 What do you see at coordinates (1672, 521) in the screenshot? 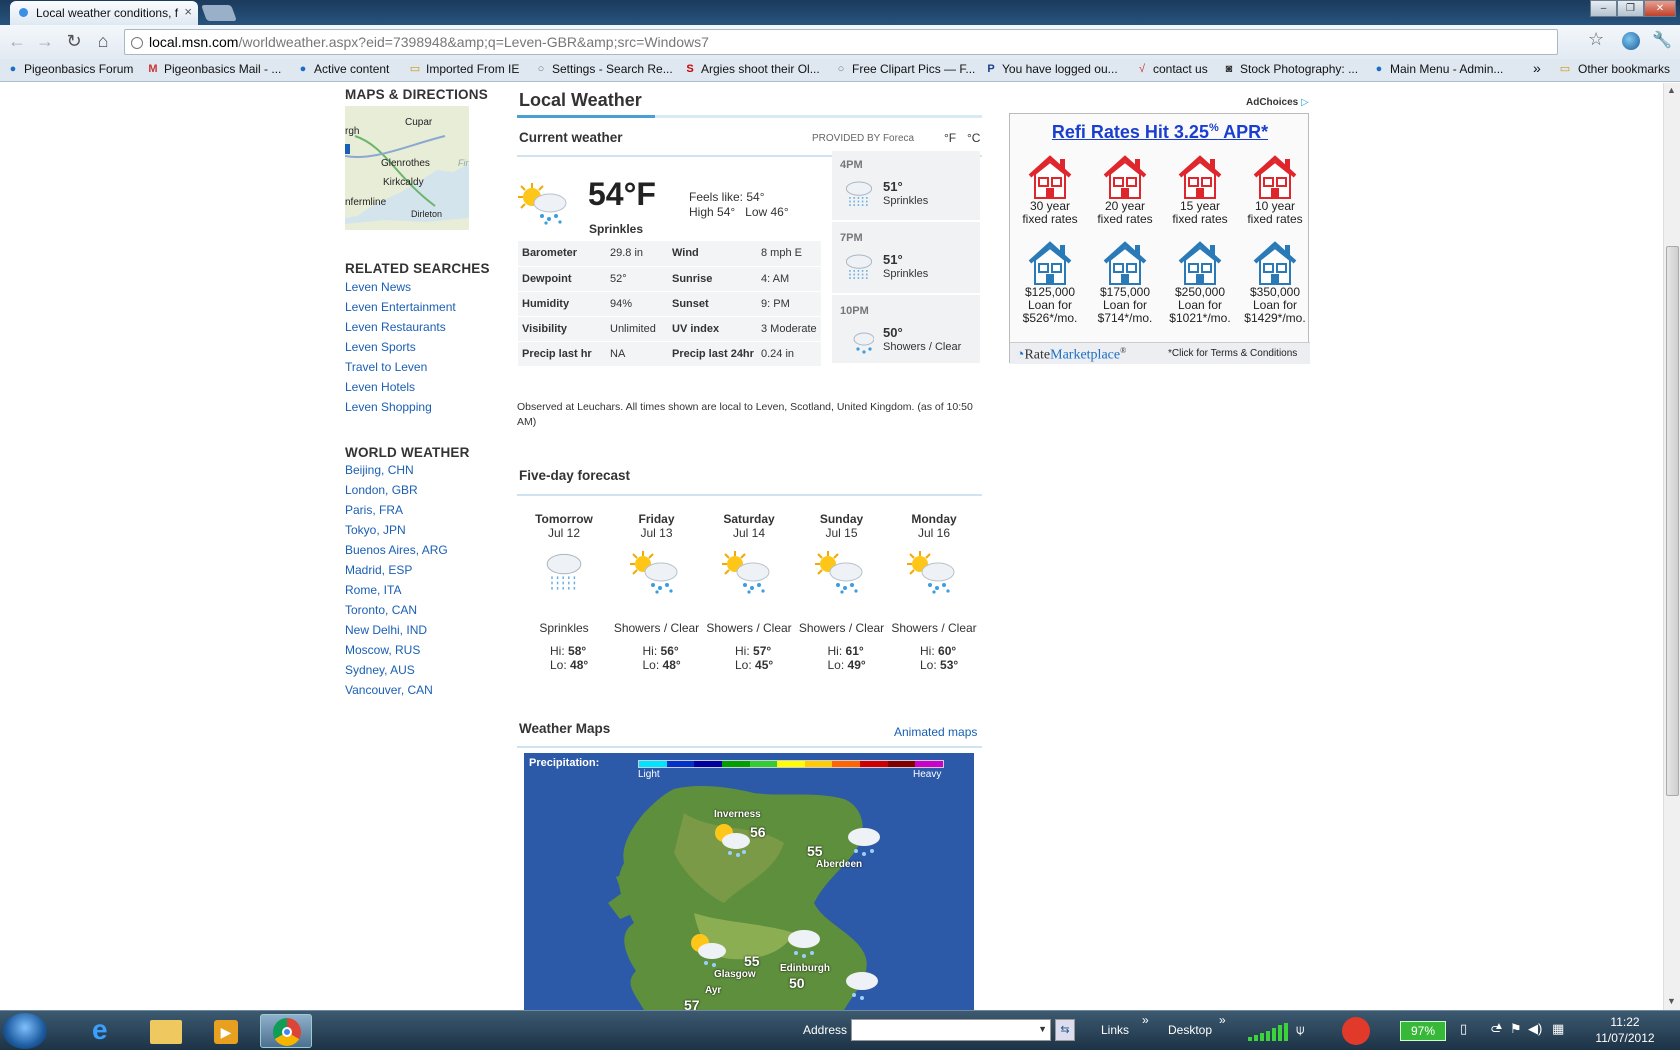
I see `scroll-thumb` at bounding box center [1672, 521].